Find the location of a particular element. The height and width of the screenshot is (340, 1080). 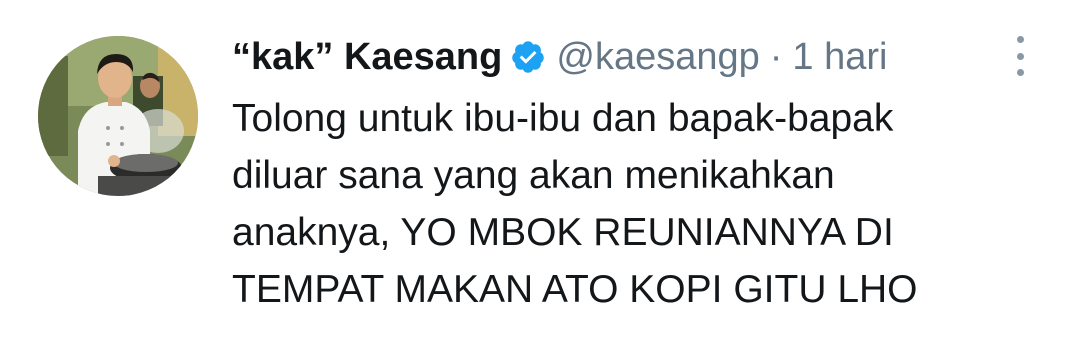

display-name: “kak” Kaesang is located at coordinates (367, 57).